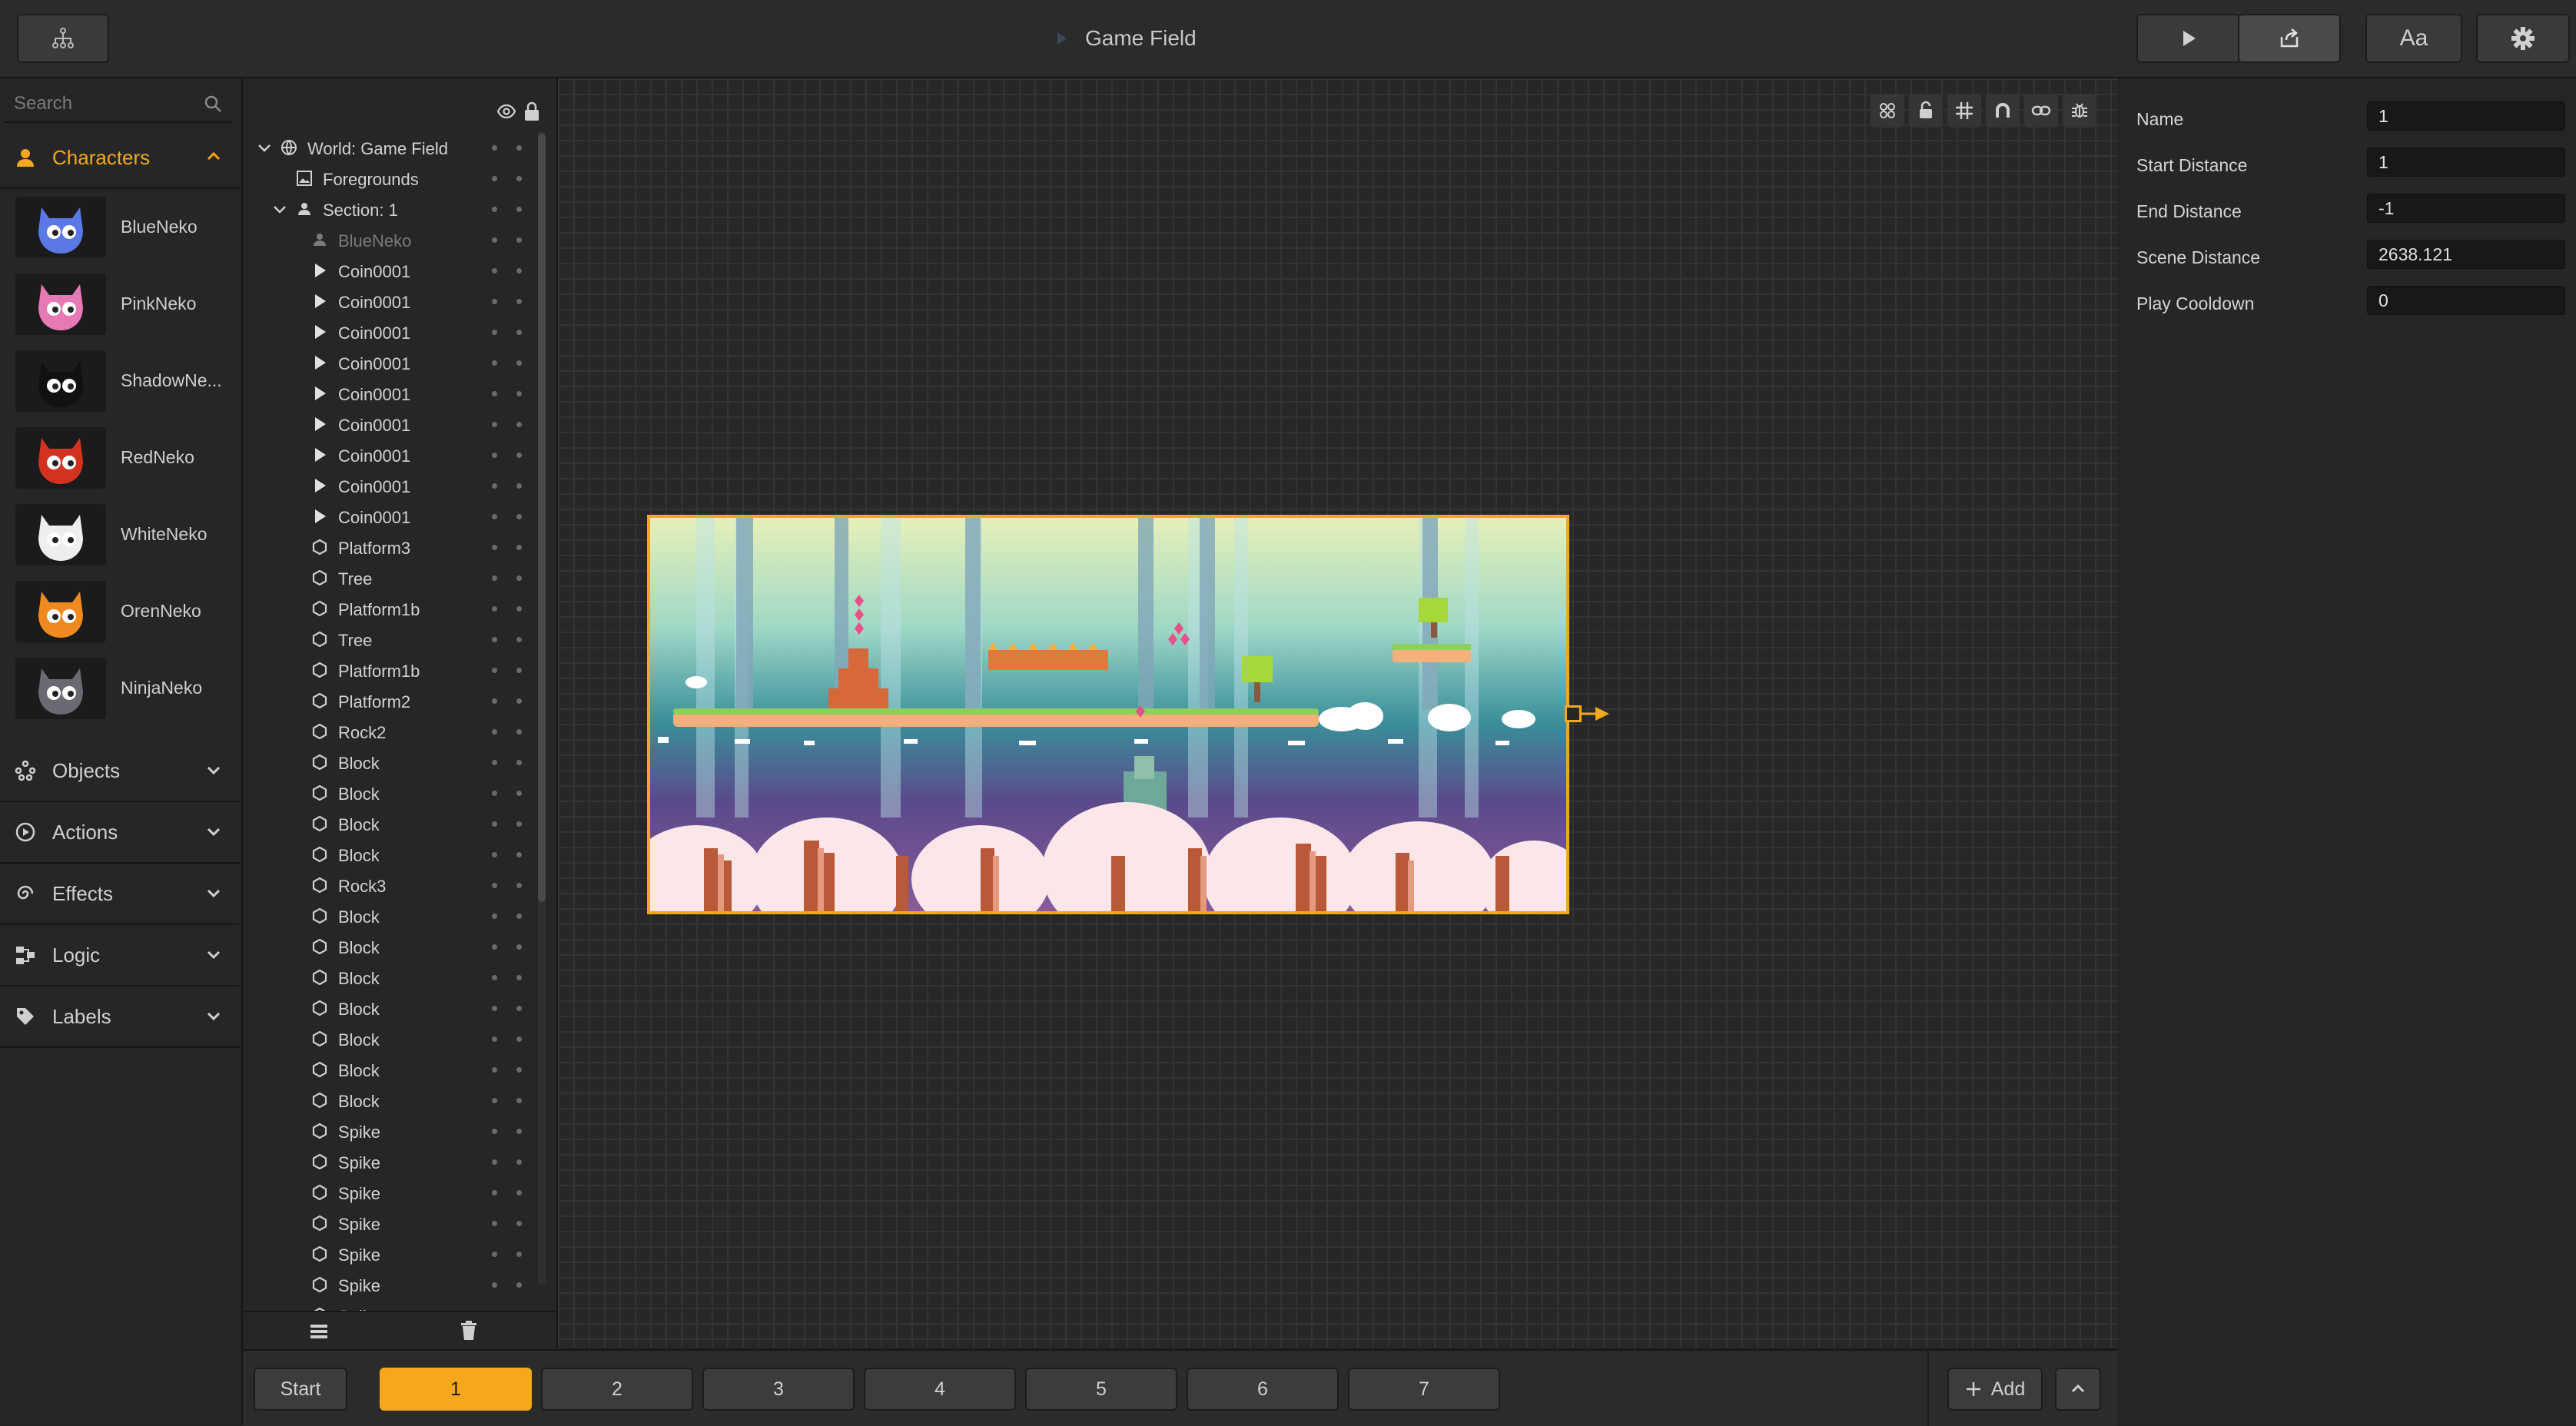 Image resolution: width=2576 pixels, height=1426 pixels. I want to click on category-logic: Logic, so click(120, 956).